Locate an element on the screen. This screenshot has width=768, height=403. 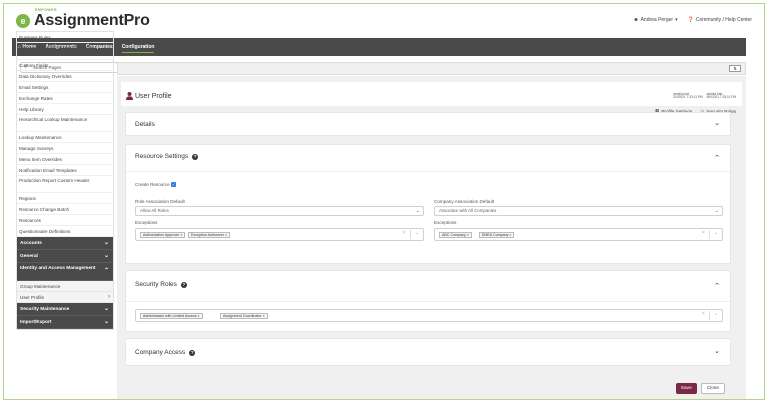
user-menu: ☻ Andrea Perger ▾ is located at coordinates (655, 20).